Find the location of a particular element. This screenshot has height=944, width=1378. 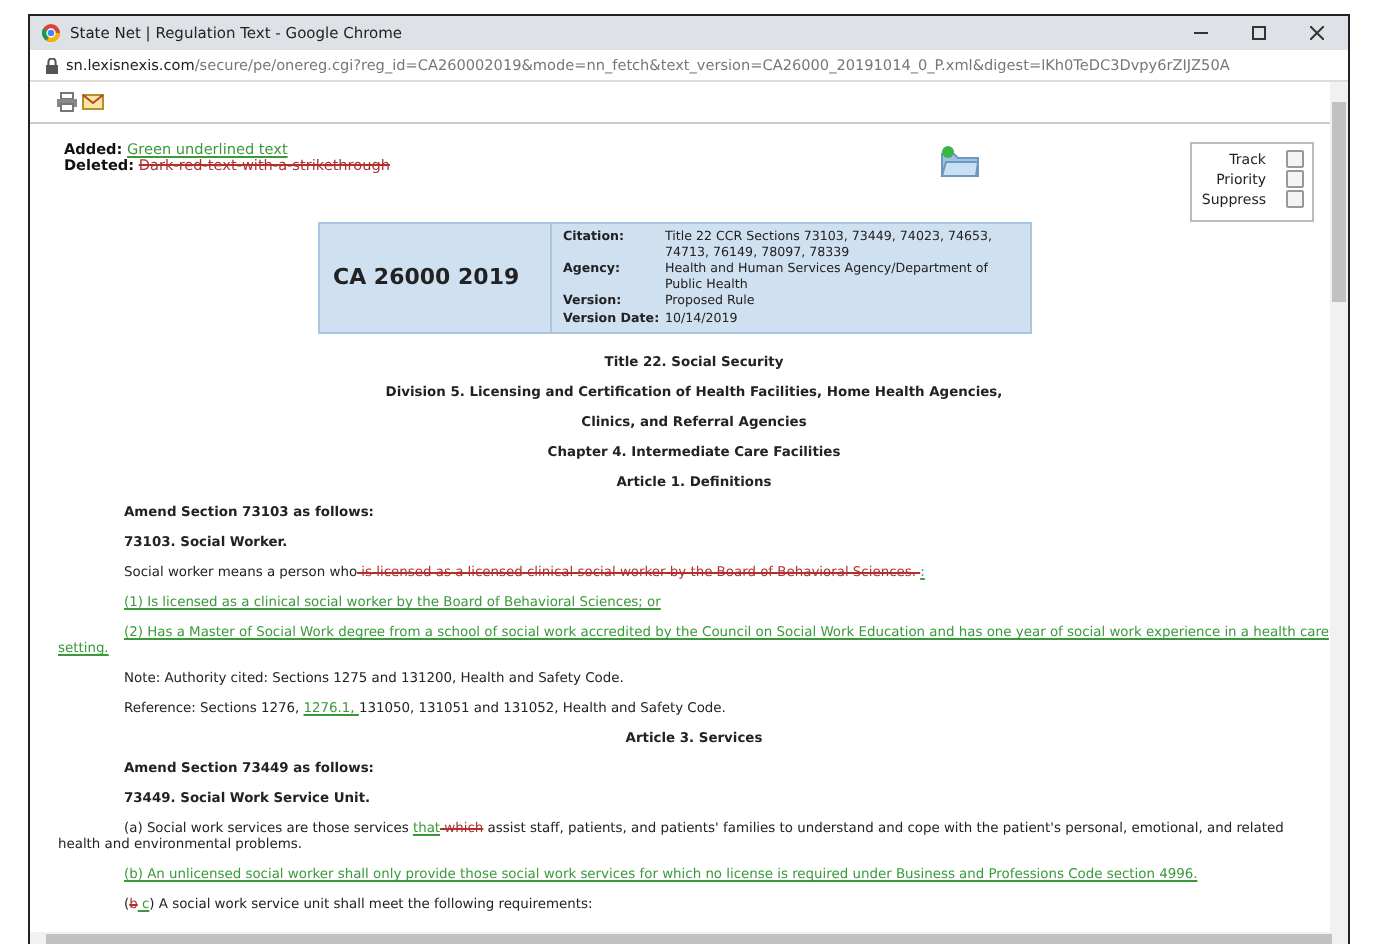

regulation-code: CA 26000 2019 is located at coordinates (426, 278).